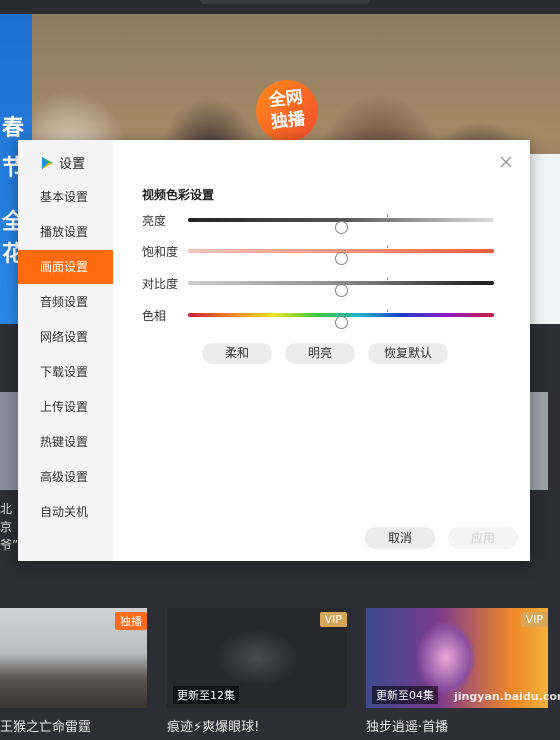  I want to click on video-title: 痕迹⚡爽爆眼球!, so click(213, 725).